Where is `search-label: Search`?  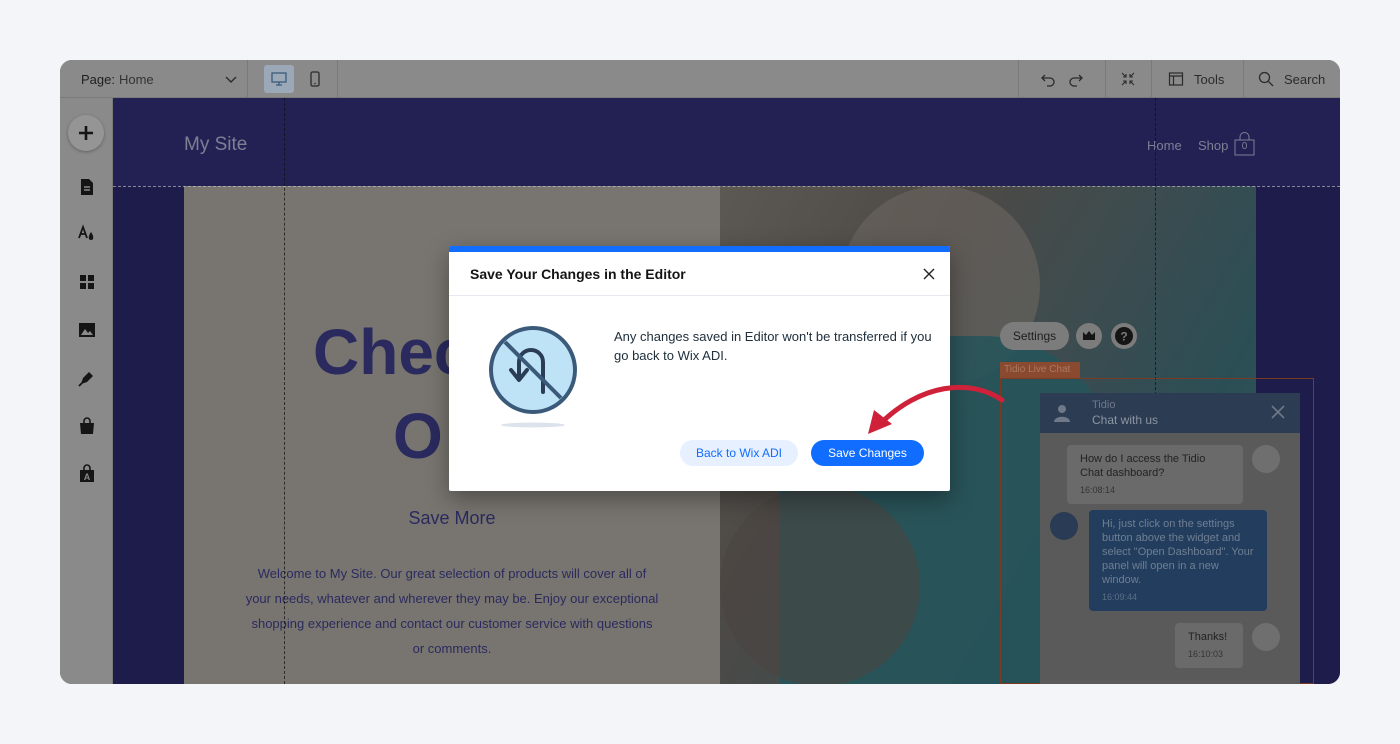 search-label: Search is located at coordinates (1305, 79).